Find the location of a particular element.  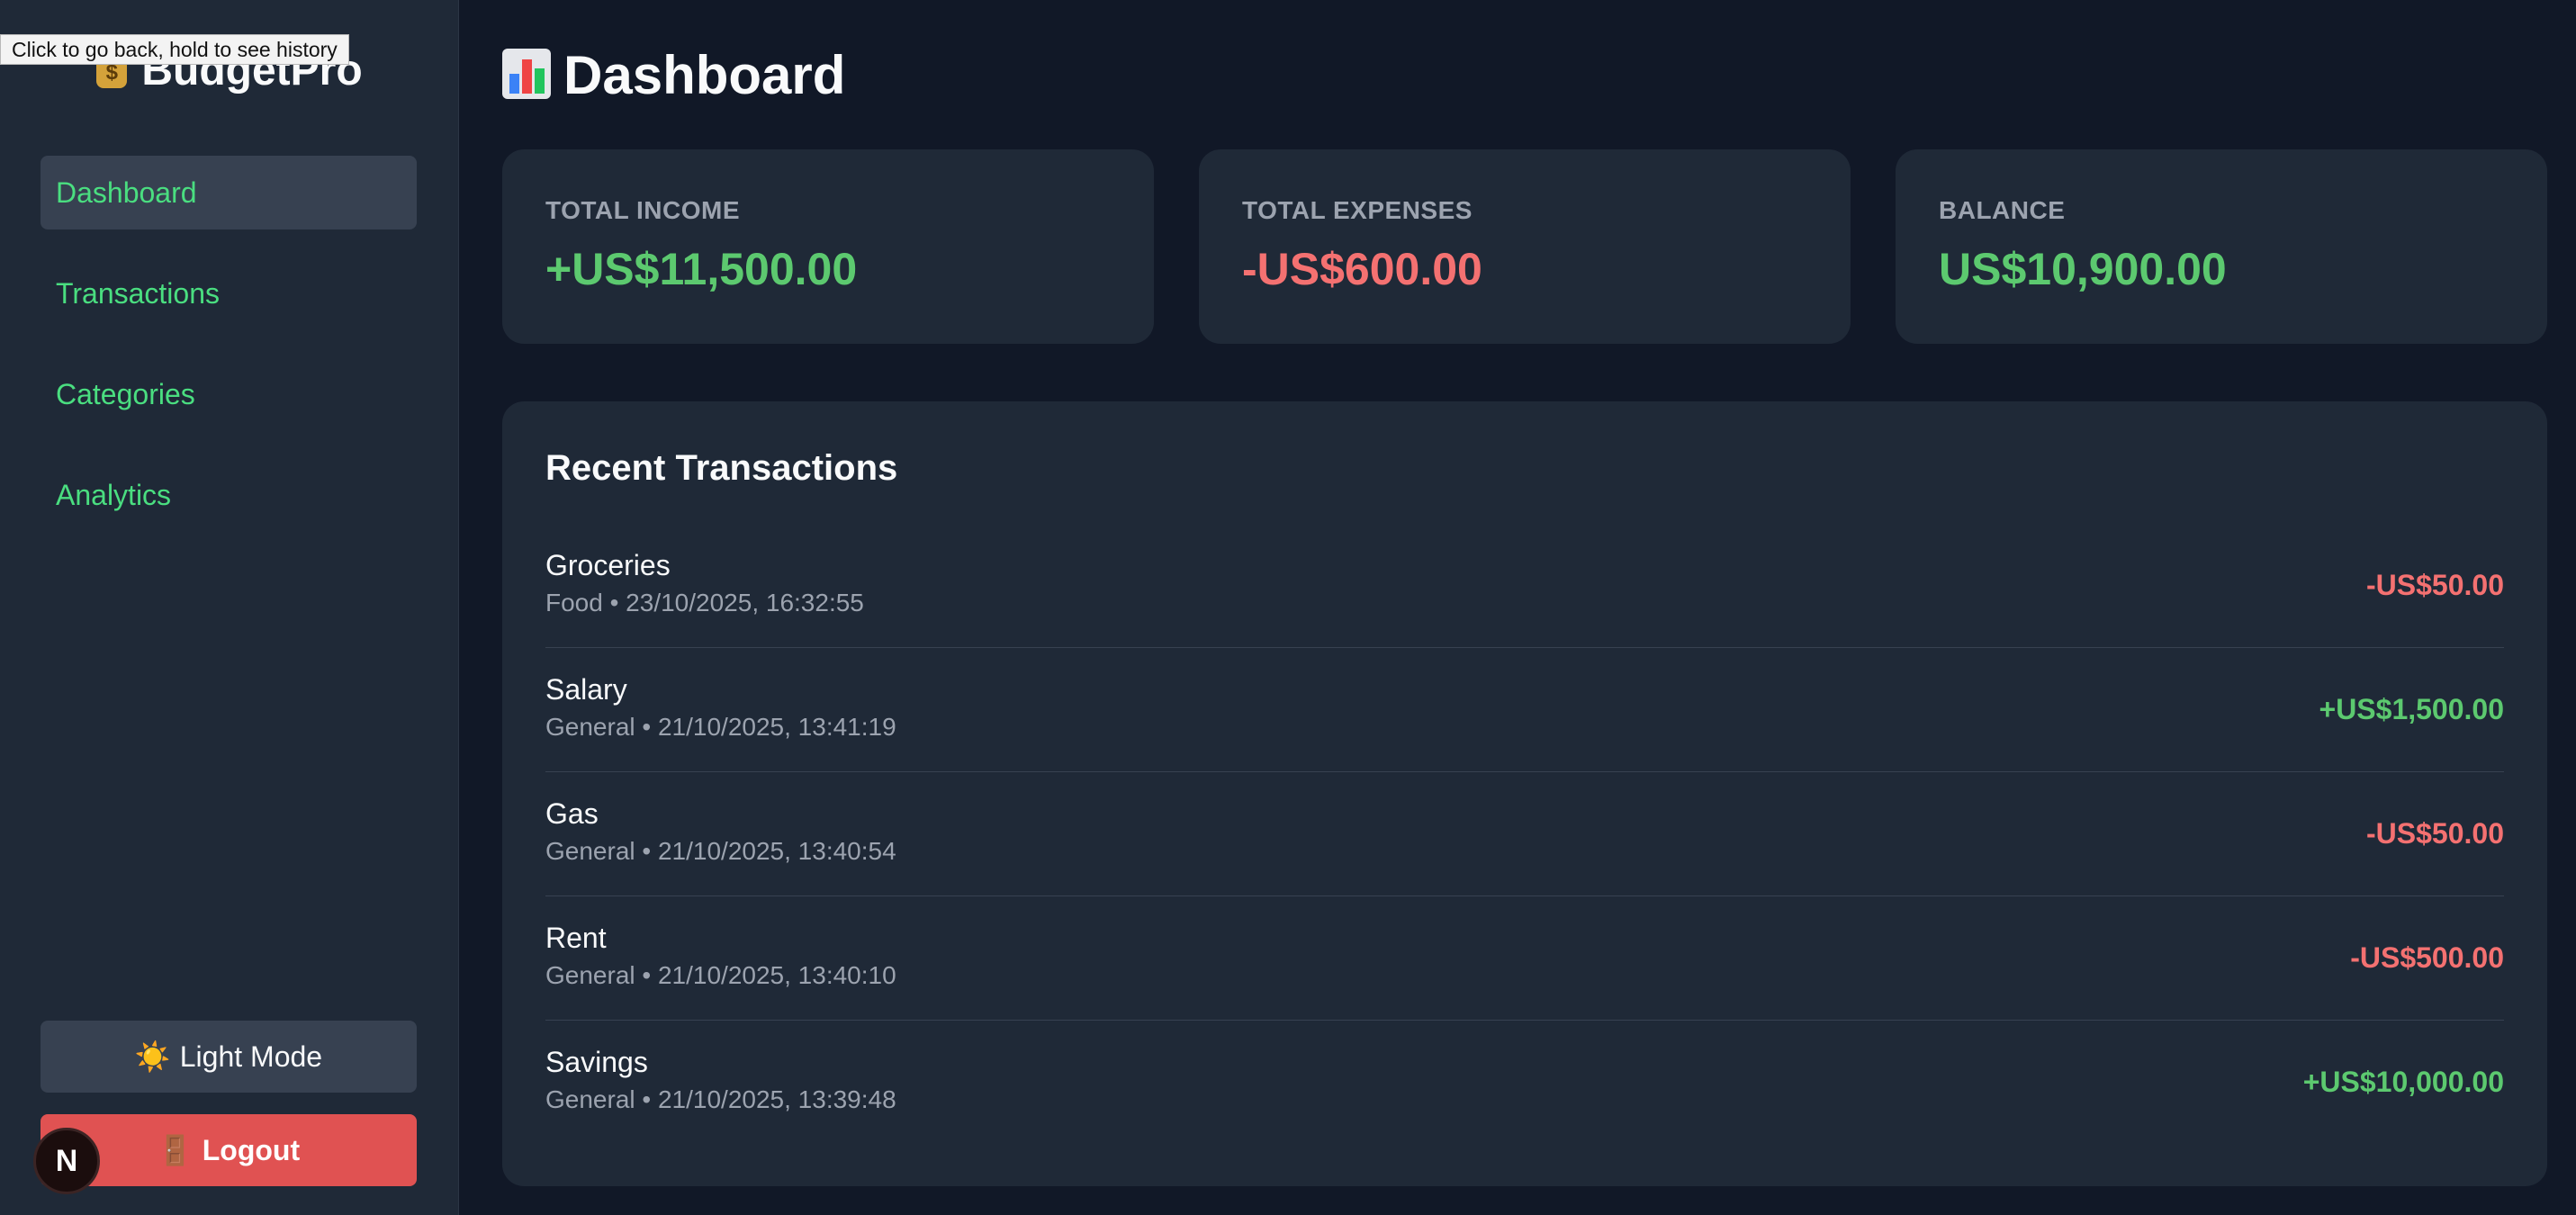

balance-label: BALANCE is located at coordinates (2002, 210).